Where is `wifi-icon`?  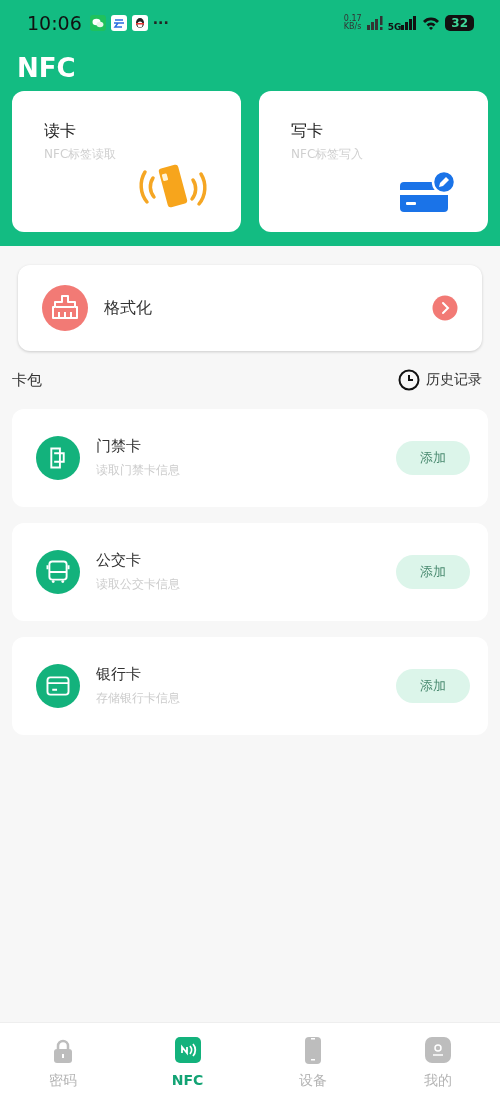 wifi-icon is located at coordinates (431, 22).